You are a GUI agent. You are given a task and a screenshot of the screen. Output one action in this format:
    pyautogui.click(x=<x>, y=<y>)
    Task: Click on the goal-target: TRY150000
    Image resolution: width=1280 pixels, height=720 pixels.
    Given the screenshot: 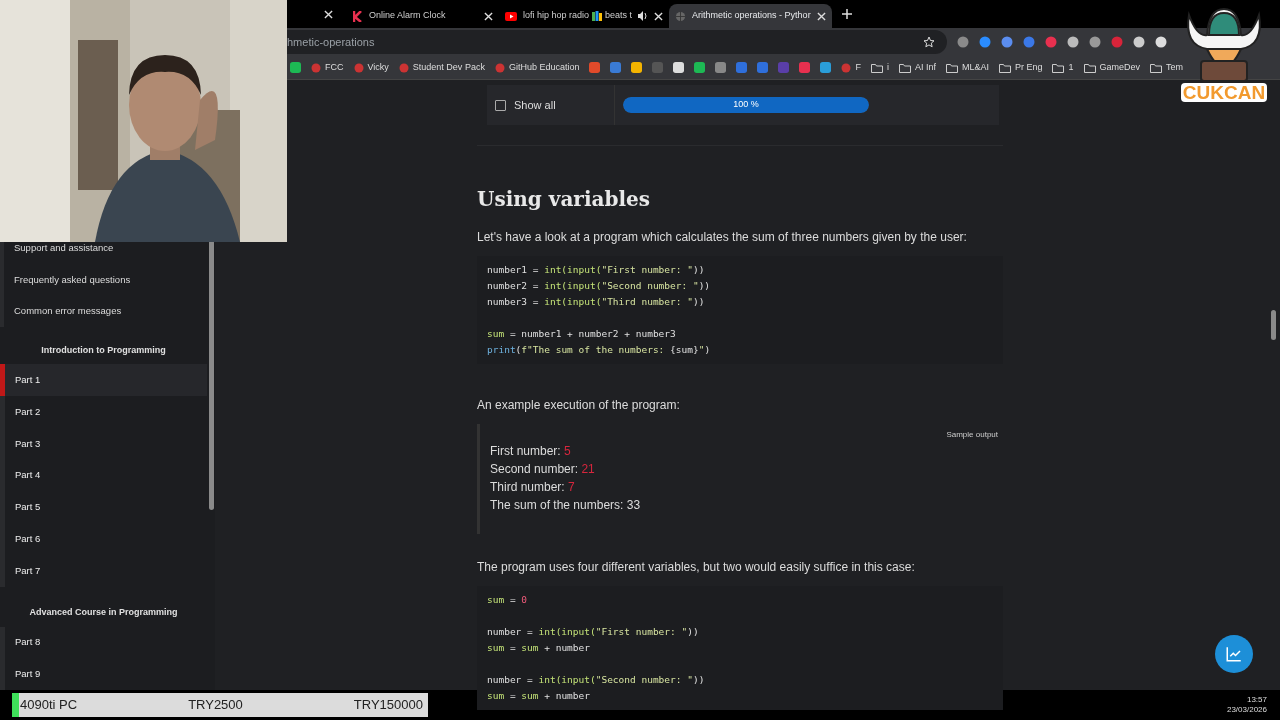 What is the action you would take?
    pyautogui.click(x=388, y=705)
    